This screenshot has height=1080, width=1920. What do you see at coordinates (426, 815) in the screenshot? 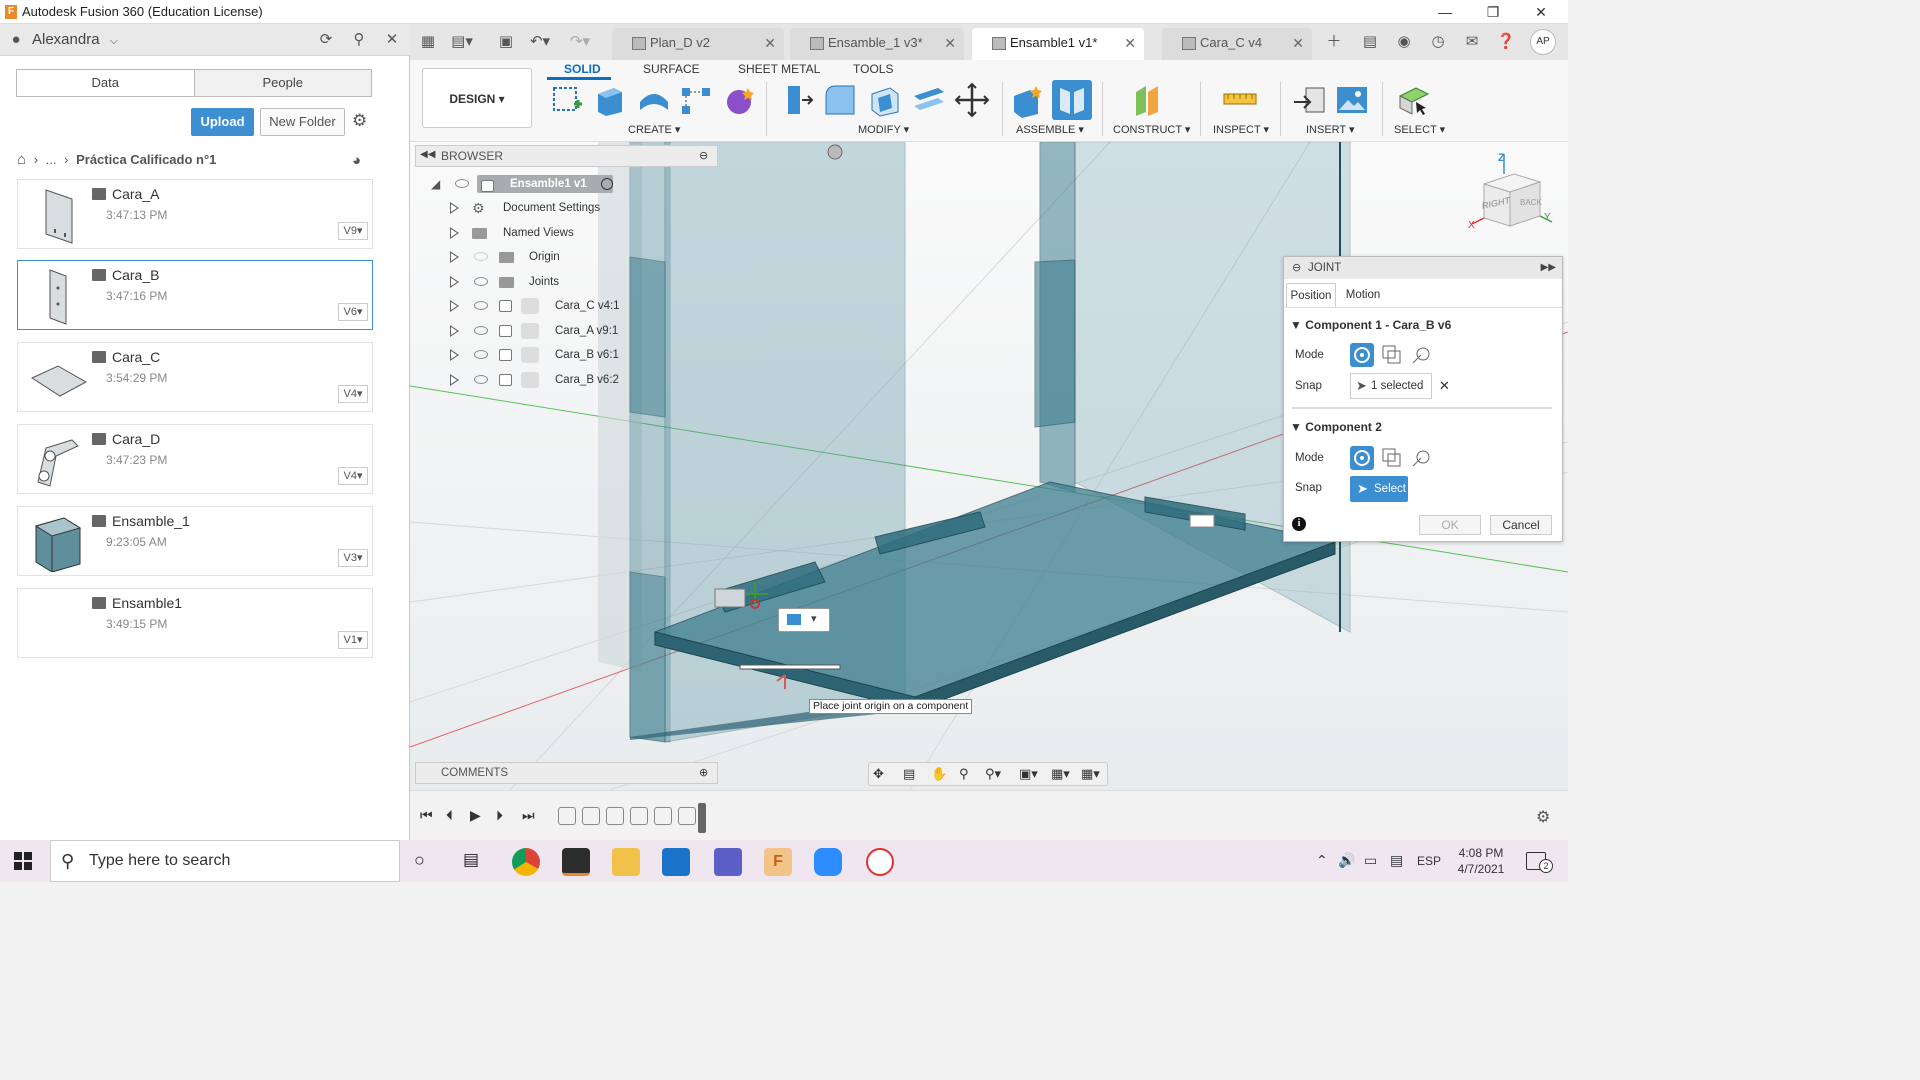
I see `go-to-start-icon: ⏮` at bounding box center [426, 815].